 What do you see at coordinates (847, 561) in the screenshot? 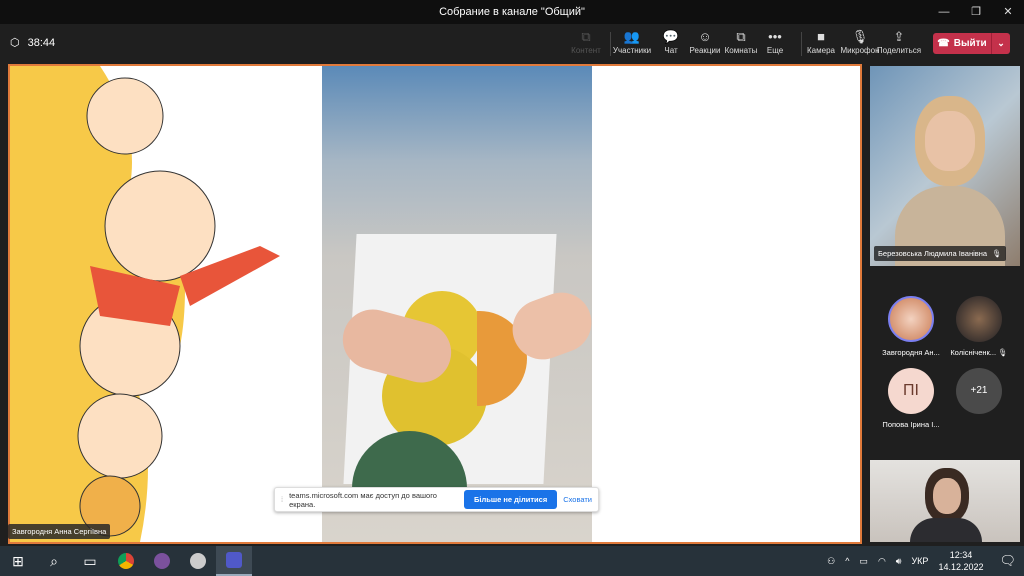
I see `tray-chevron-icon: ^` at bounding box center [847, 561].